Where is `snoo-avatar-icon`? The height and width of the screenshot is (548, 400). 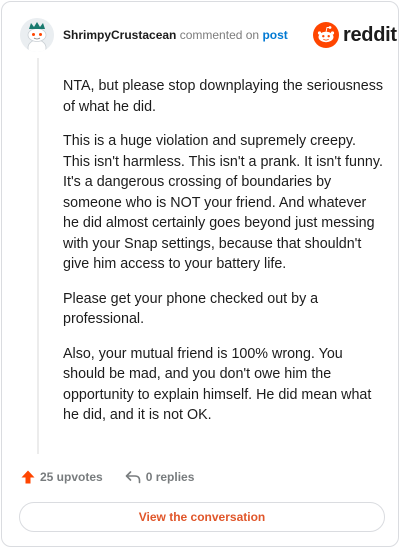
snoo-avatar-icon is located at coordinates (37, 35).